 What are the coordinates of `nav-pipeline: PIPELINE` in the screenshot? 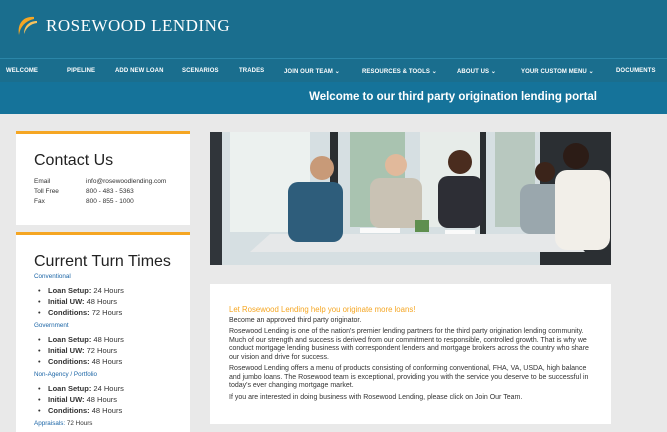 It's located at (81, 71).